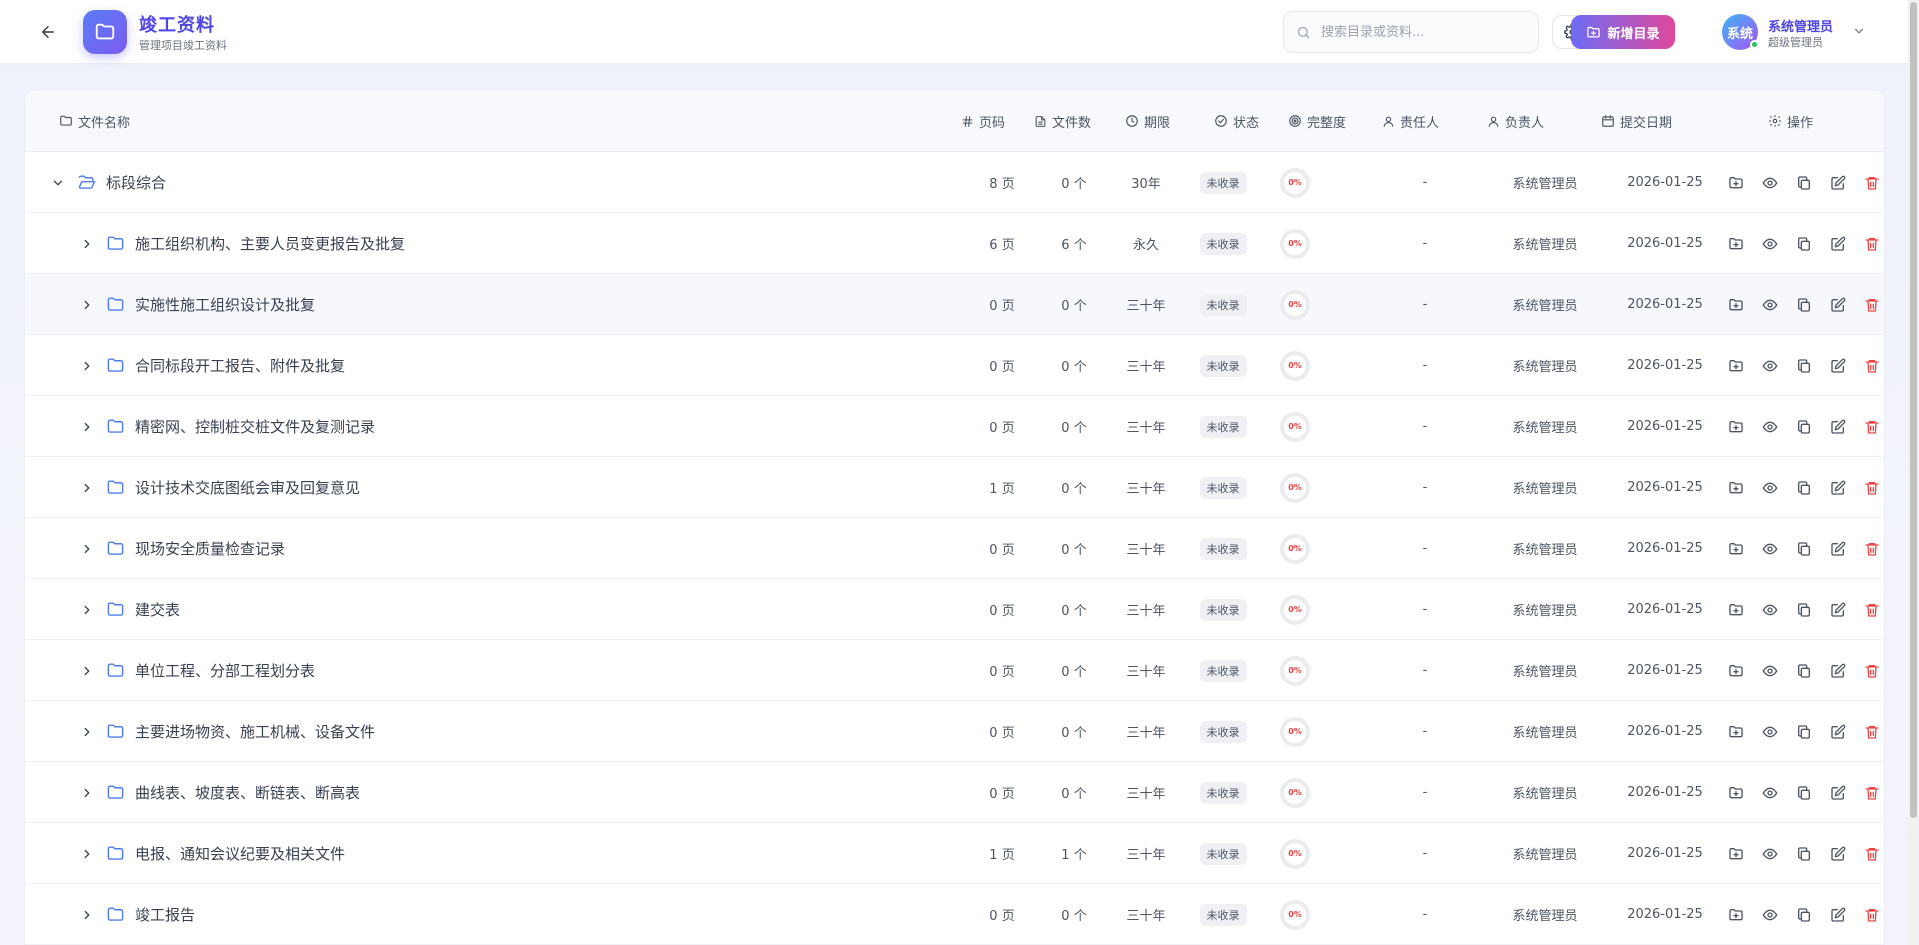 This screenshot has height=945, width=1919. I want to click on row-name: 施工组织机构、主要人员变更报告及批复, so click(270, 243).